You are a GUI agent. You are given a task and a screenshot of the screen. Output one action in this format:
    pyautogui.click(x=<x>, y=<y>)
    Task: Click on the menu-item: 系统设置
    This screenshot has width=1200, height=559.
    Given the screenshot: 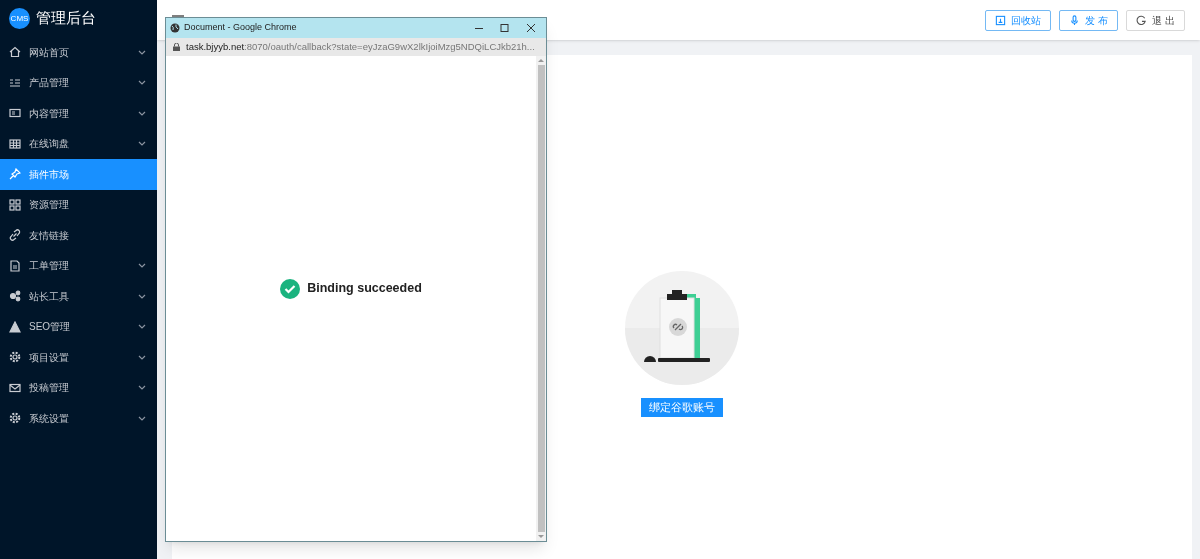 What is the action you would take?
    pyautogui.click(x=78, y=418)
    